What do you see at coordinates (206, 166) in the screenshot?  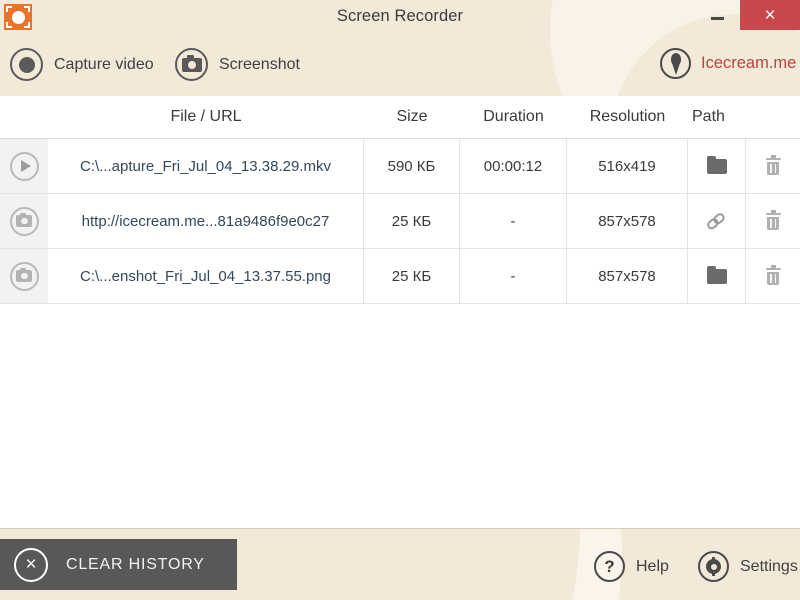 I see `row-file-name: C:\...apture_Fri_Jul_04_13.38.29.mkv` at bounding box center [206, 166].